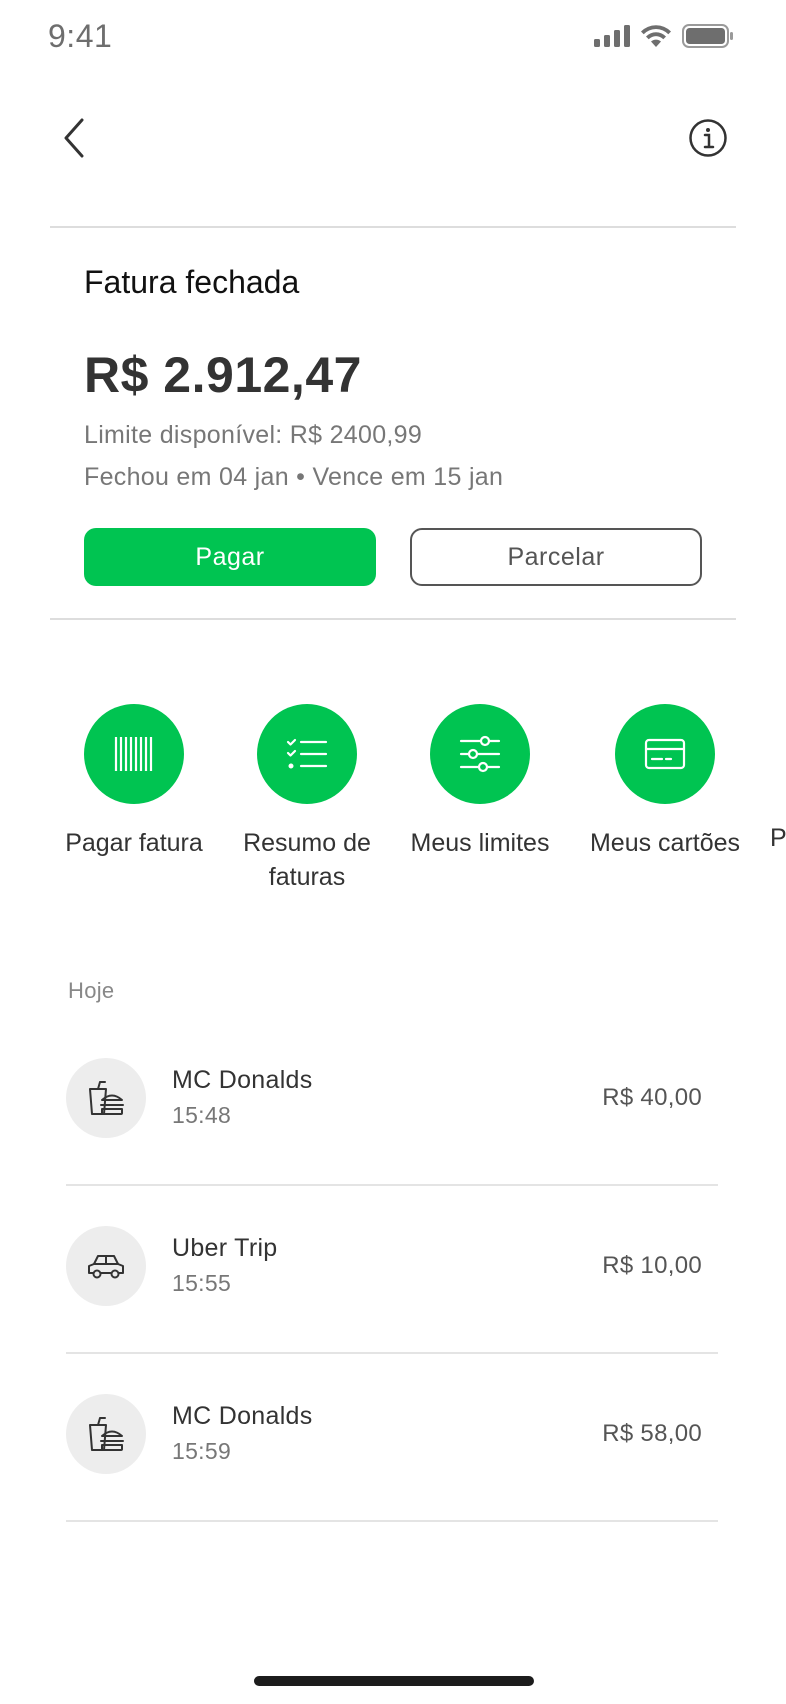  I want to click on car-icon, so click(106, 1267).